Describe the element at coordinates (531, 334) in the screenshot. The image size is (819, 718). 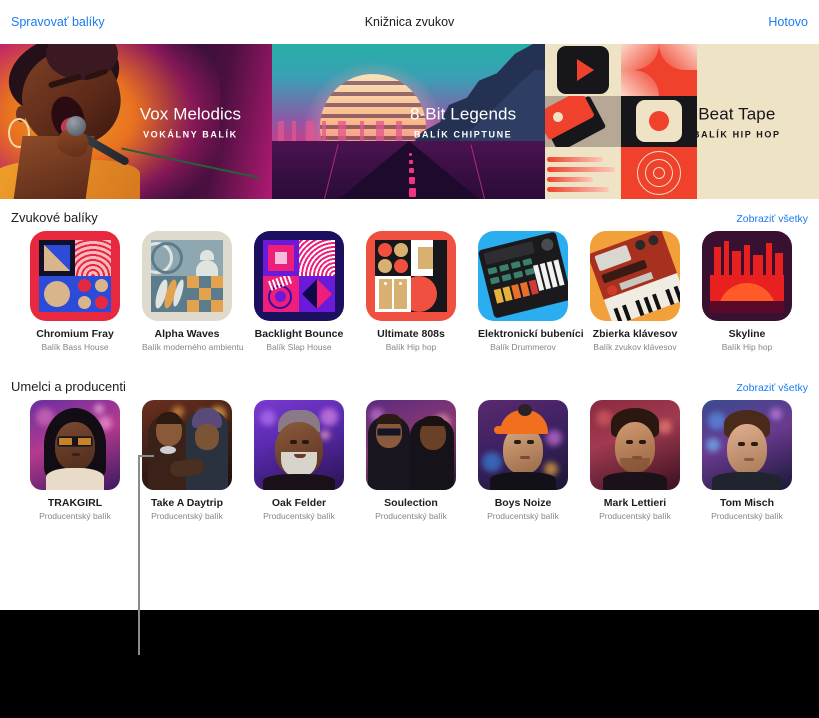
I see `pack-title: Elektronickí bubeníci` at that location.